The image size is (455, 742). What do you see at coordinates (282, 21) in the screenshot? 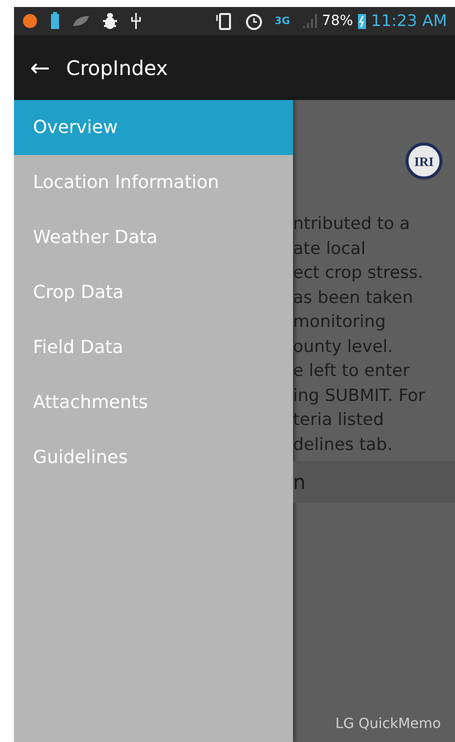
I see `network-type: 3G` at bounding box center [282, 21].